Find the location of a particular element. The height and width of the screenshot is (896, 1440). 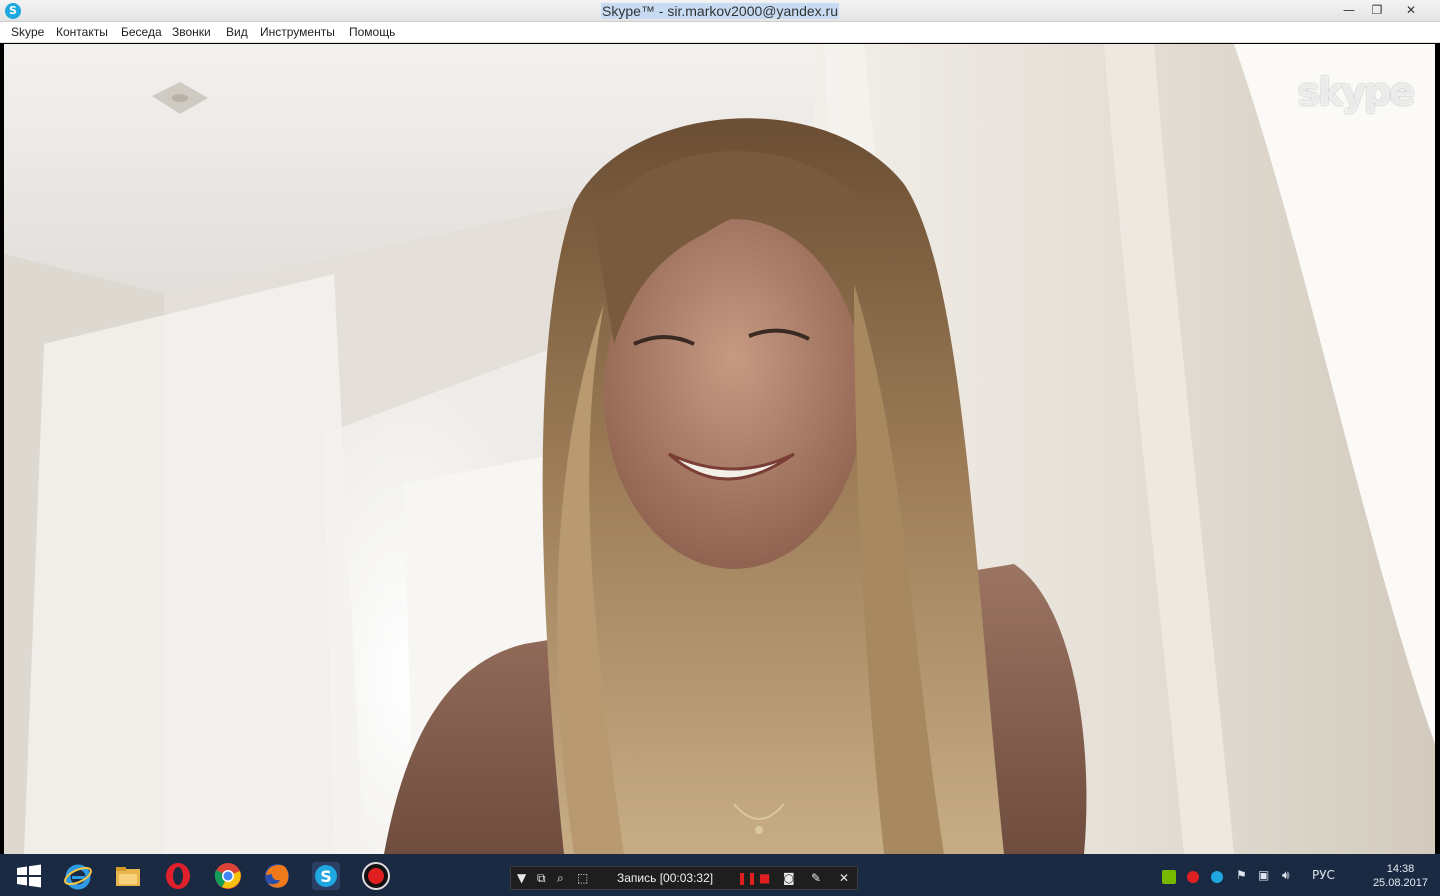

menu-tools: Инструменты is located at coordinates (297, 32).